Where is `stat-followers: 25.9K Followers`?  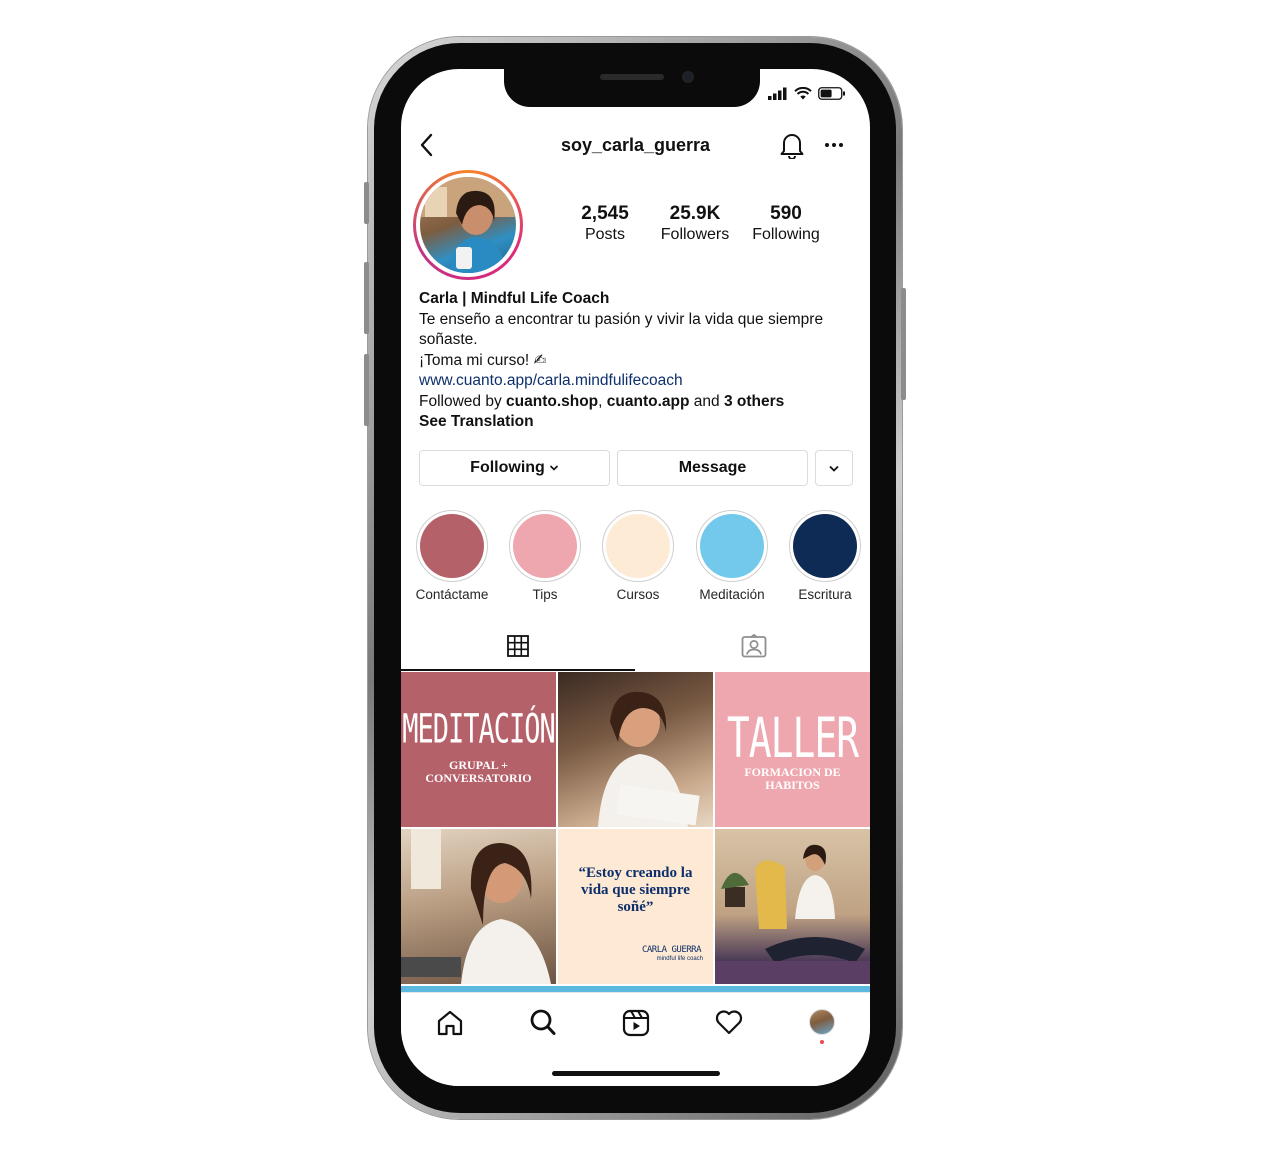 stat-followers: 25.9K Followers is located at coordinates (695, 223).